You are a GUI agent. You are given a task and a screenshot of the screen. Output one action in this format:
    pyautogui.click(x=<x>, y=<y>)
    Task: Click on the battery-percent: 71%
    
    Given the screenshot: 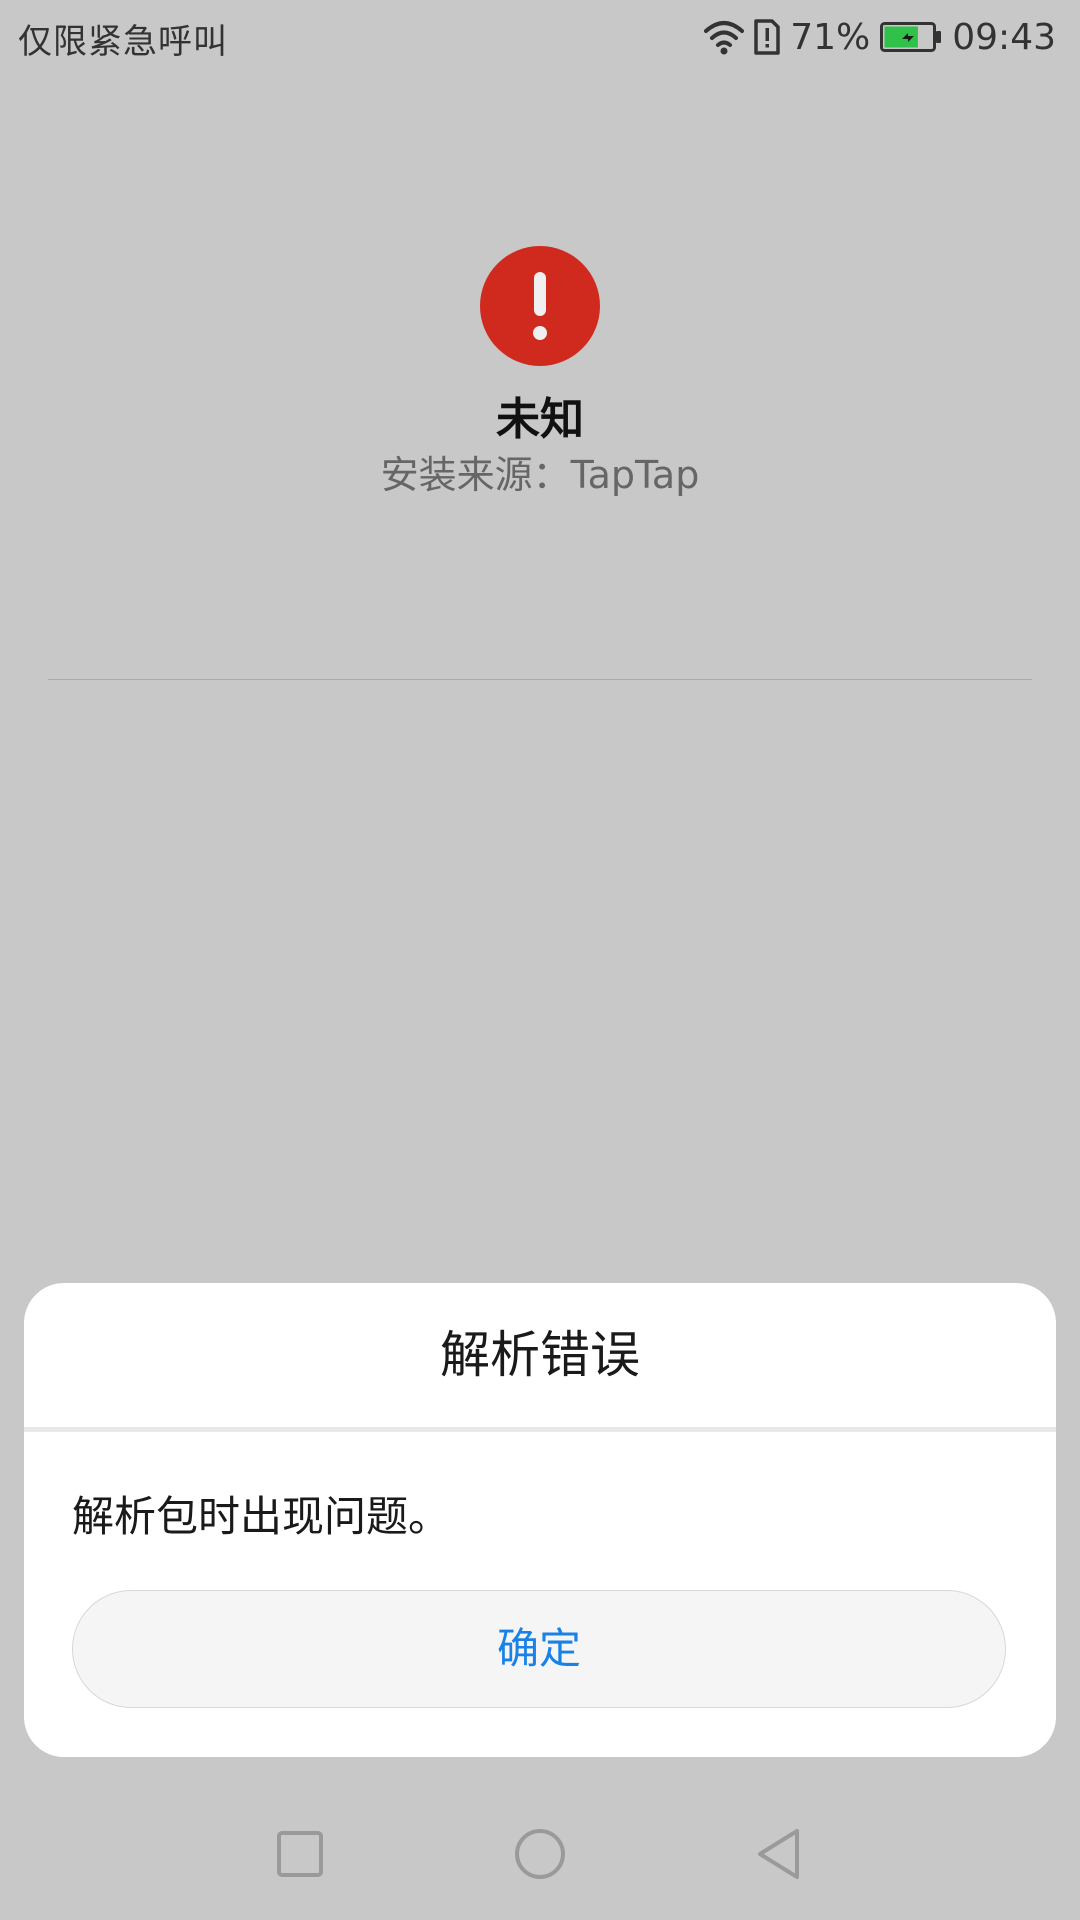 What is the action you would take?
    pyautogui.click(x=830, y=37)
    